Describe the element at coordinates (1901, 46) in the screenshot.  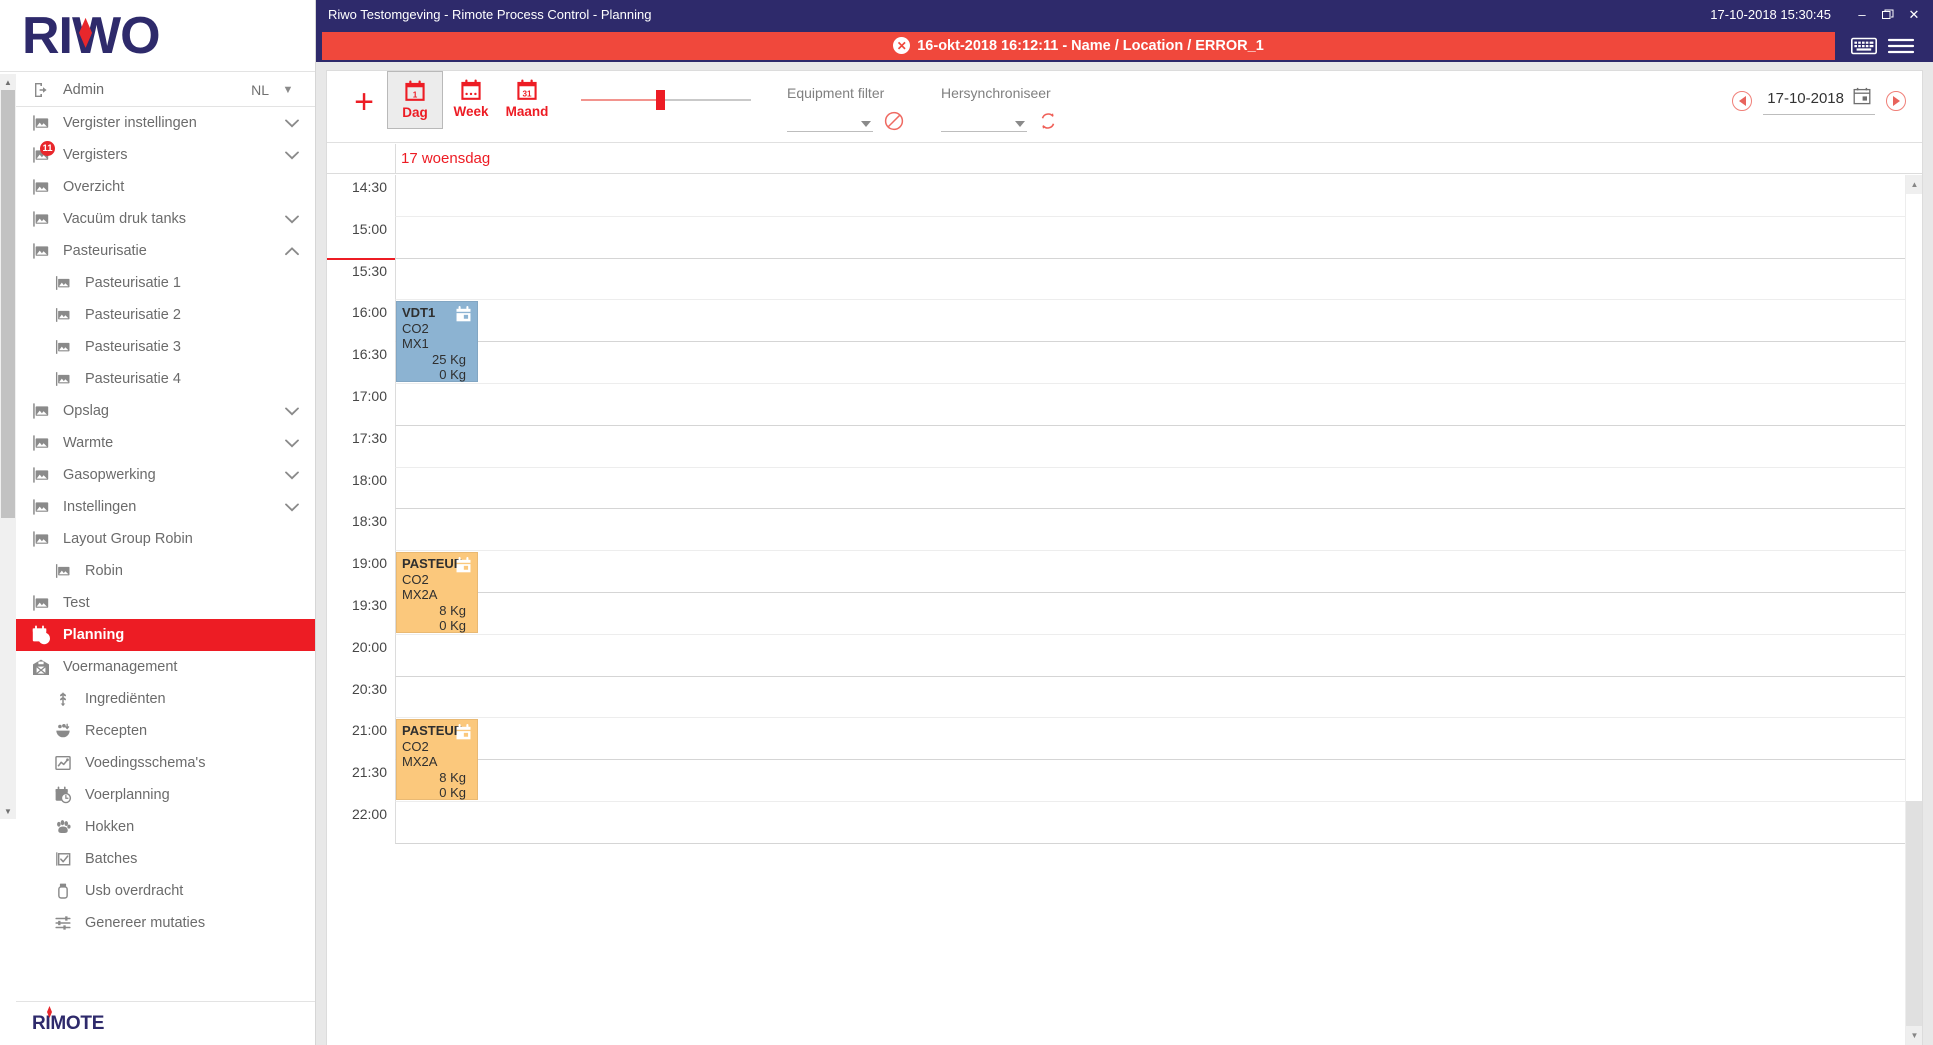
I see `hamburger-menu-icon` at that location.